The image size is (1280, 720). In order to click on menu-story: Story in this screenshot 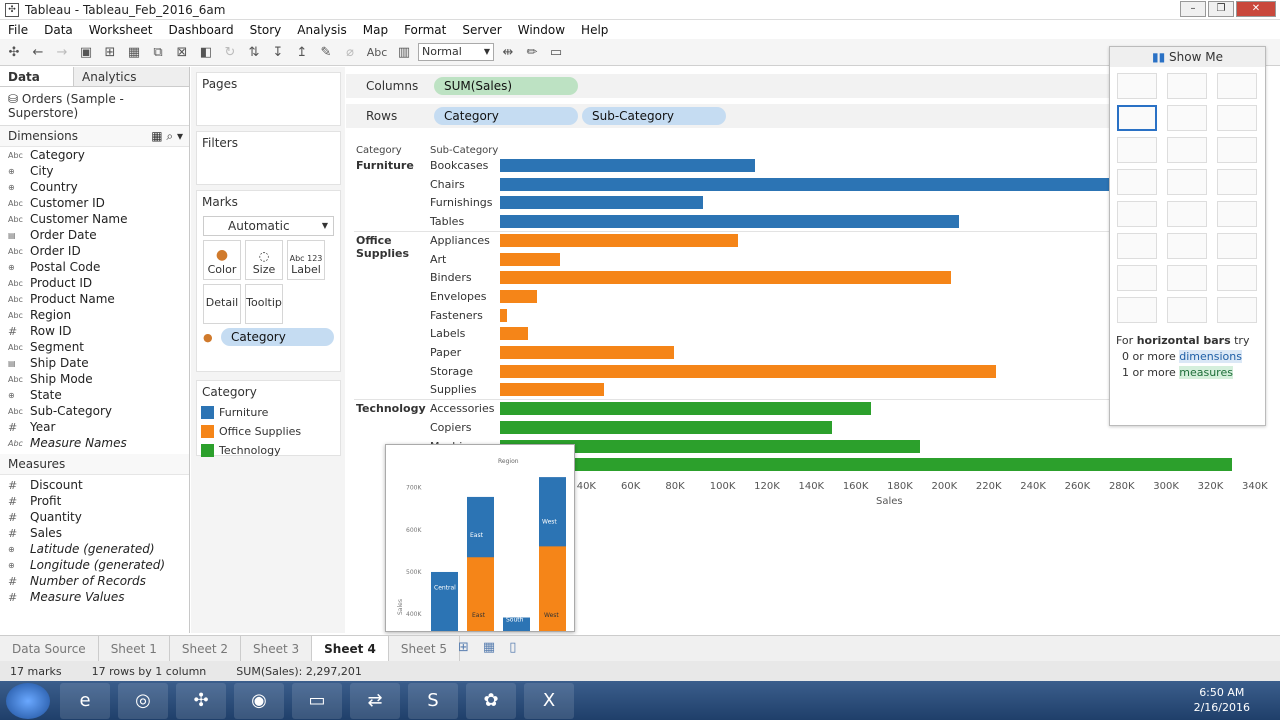, I will do `click(266, 30)`.